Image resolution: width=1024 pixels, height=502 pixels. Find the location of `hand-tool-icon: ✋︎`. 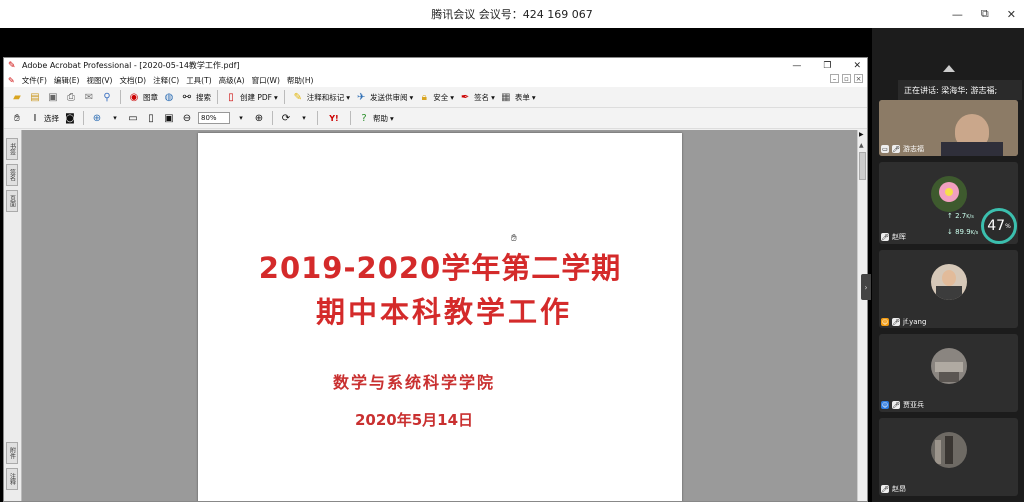

hand-tool-icon: ✋︎ is located at coordinates (17, 118).